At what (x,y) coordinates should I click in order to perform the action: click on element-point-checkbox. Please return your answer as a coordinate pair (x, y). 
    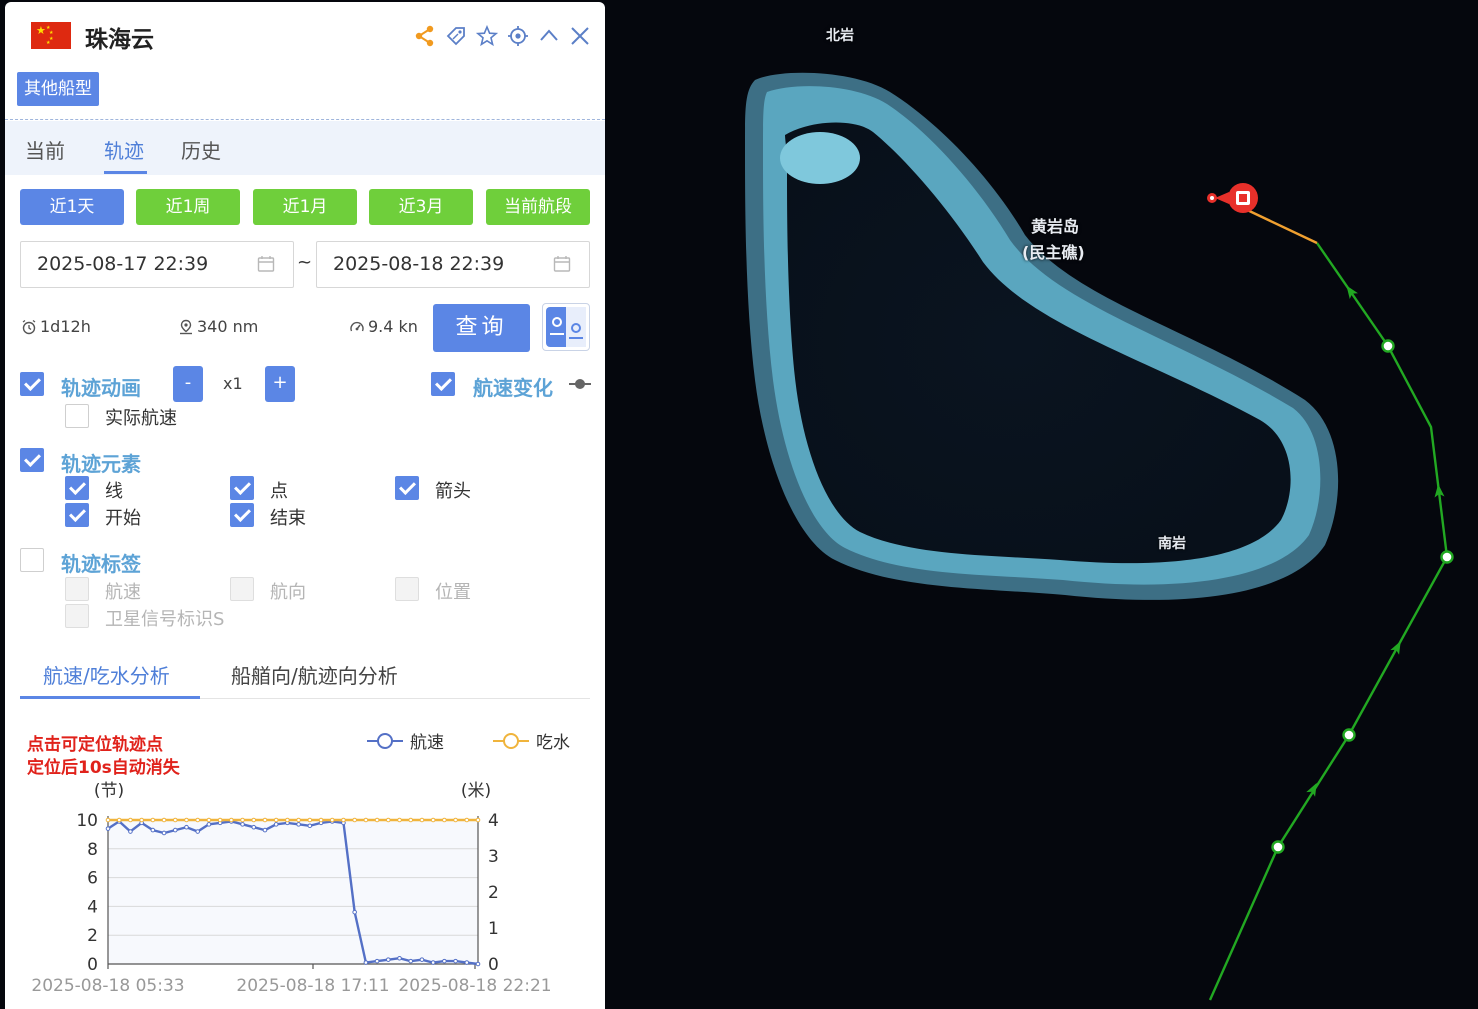
    Looking at the image, I should click on (242, 488).